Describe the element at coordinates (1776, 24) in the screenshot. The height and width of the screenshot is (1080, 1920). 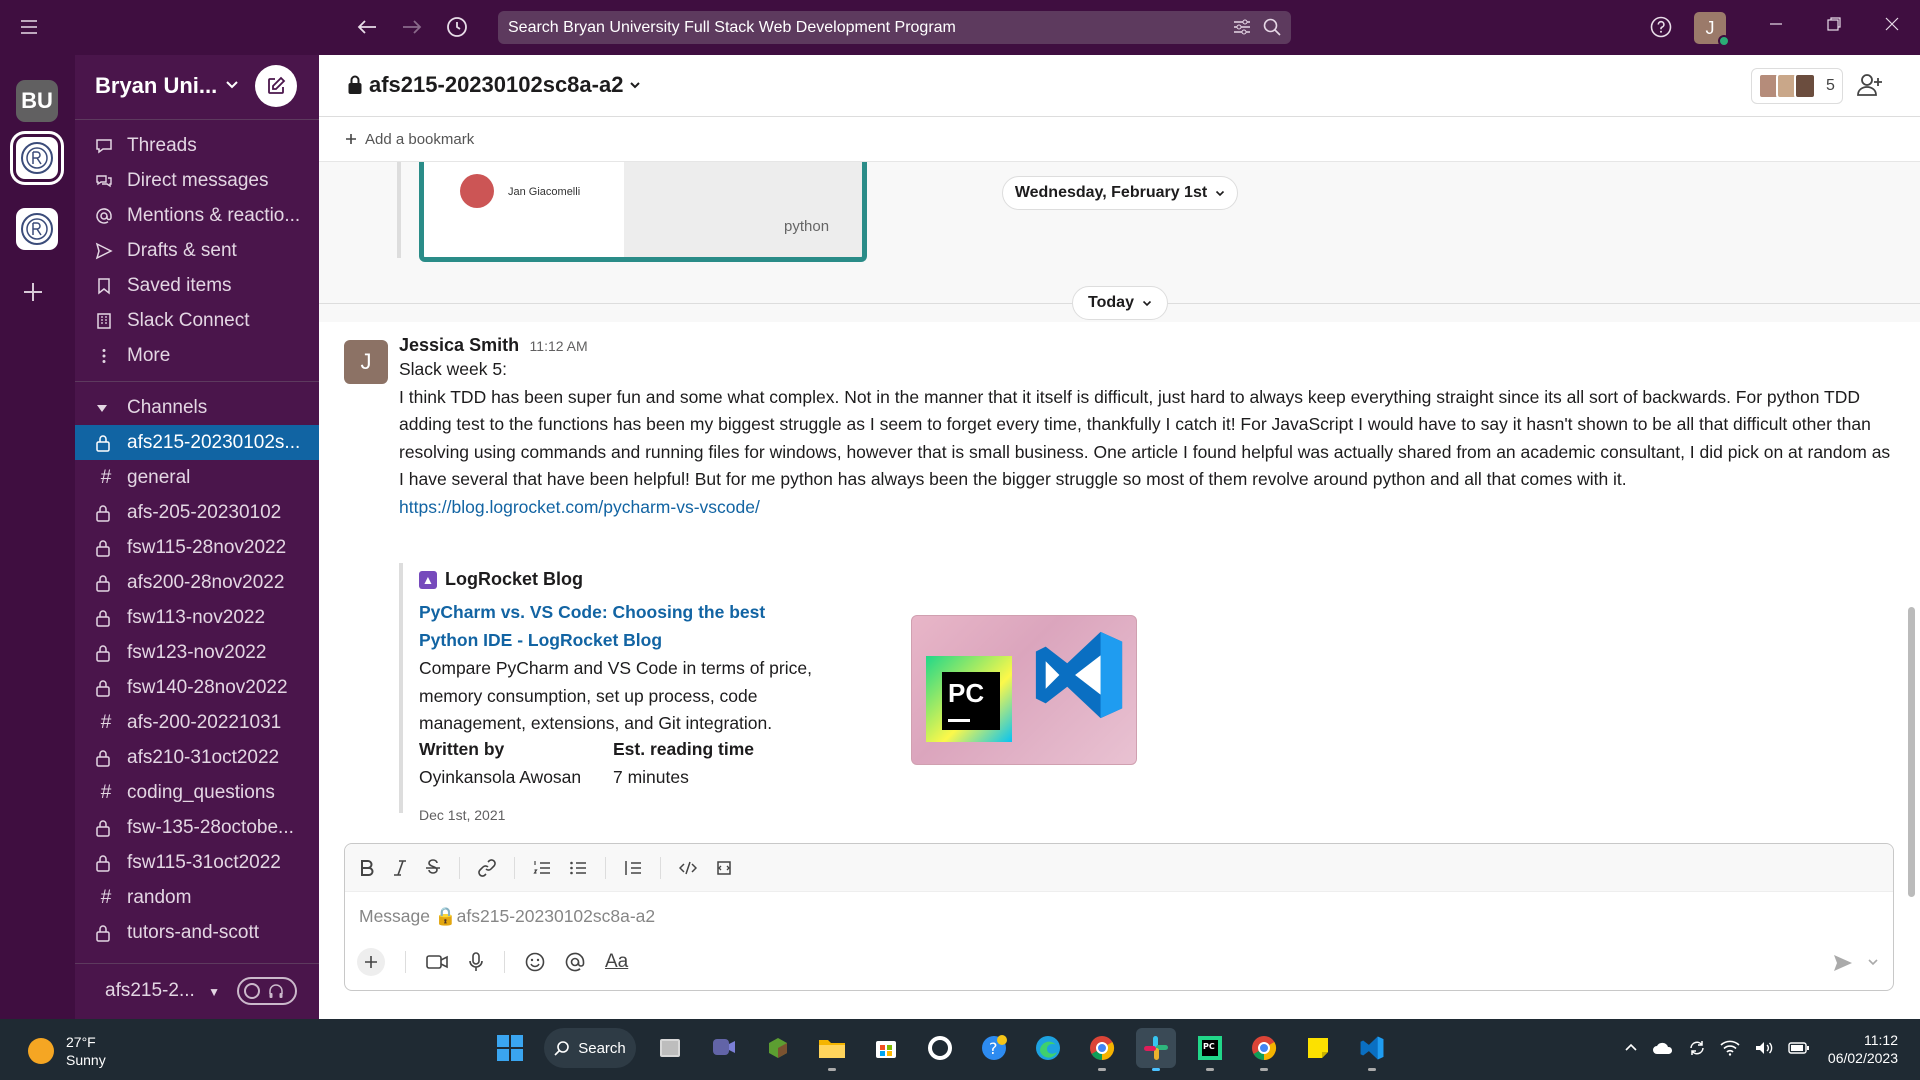
I see `minimize-icon` at that location.